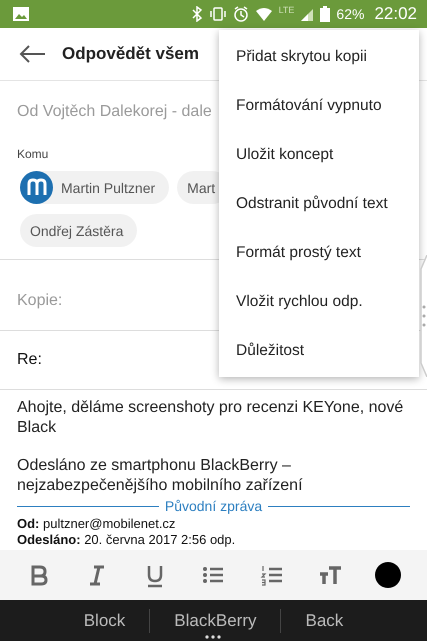  Describe the element at coordinates (240, 14) in the screenshot. I see `alarm-icon` at that location.